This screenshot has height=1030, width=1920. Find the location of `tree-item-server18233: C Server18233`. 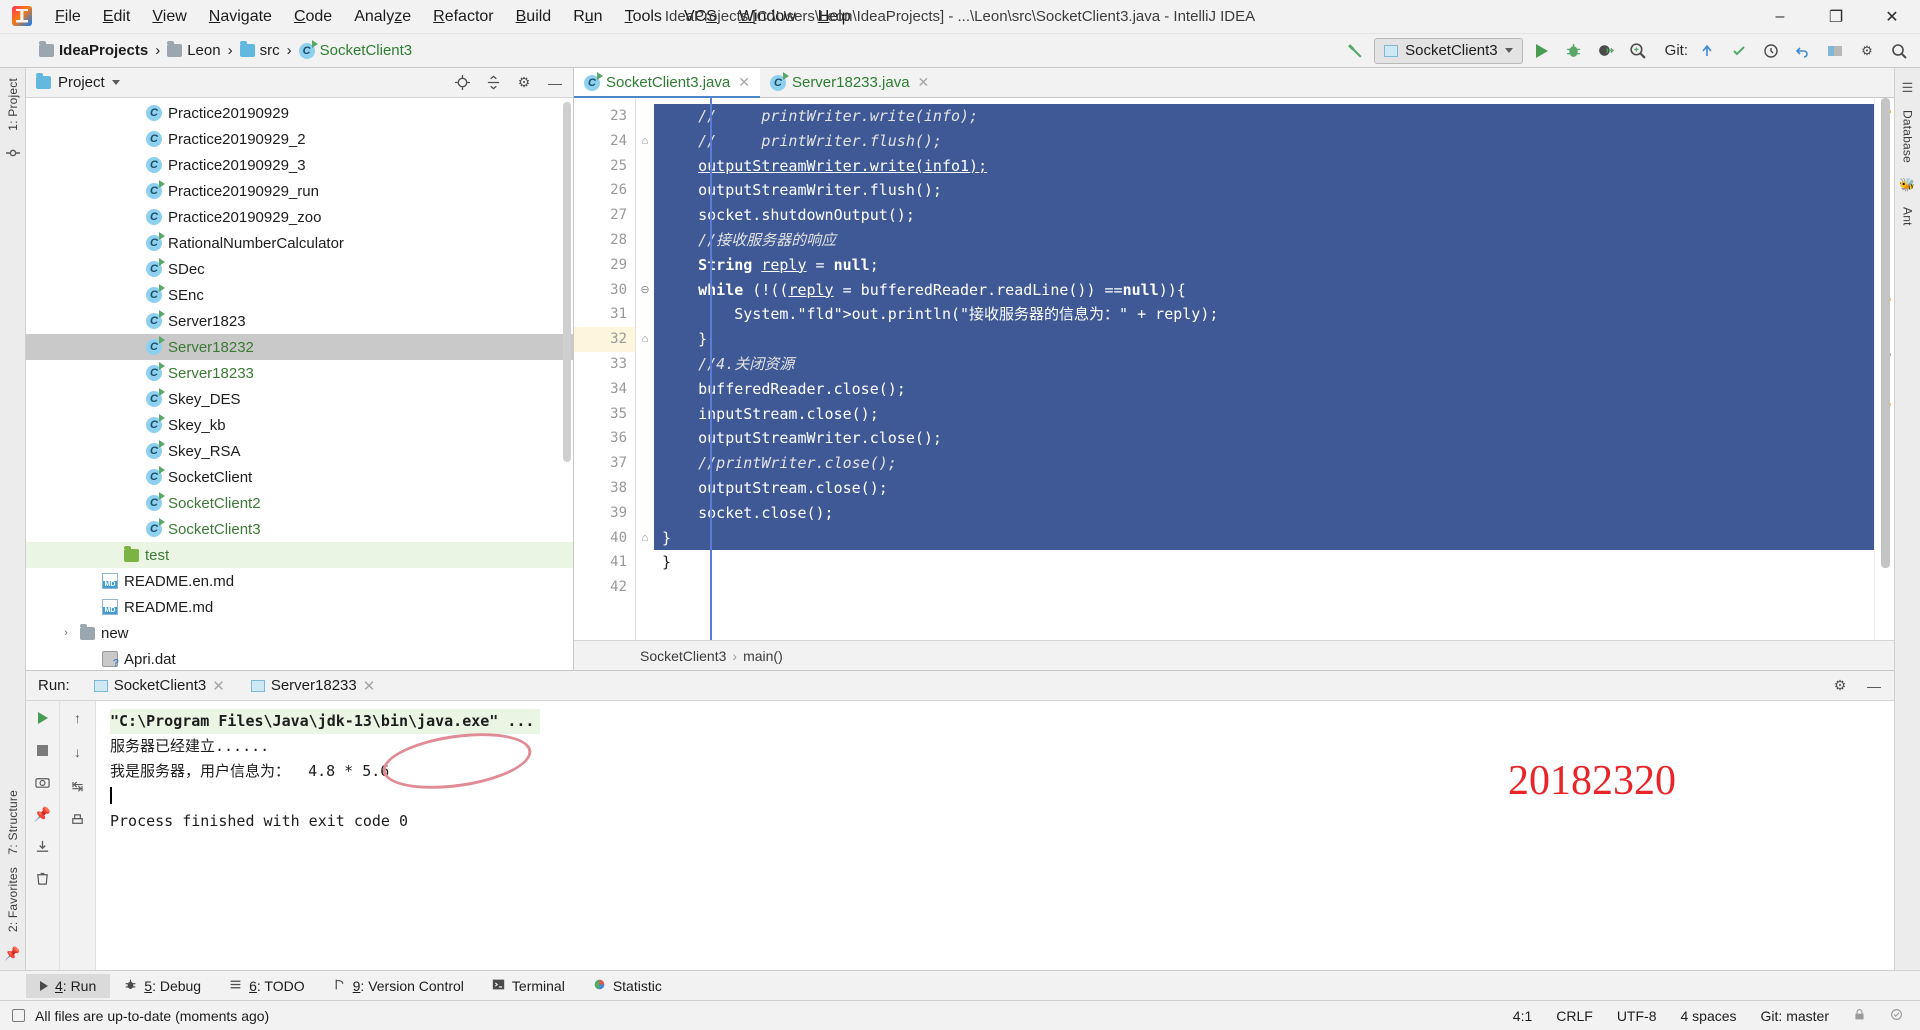

tree-item-server18233: C Server18233 is located at coordinates (299, 373).